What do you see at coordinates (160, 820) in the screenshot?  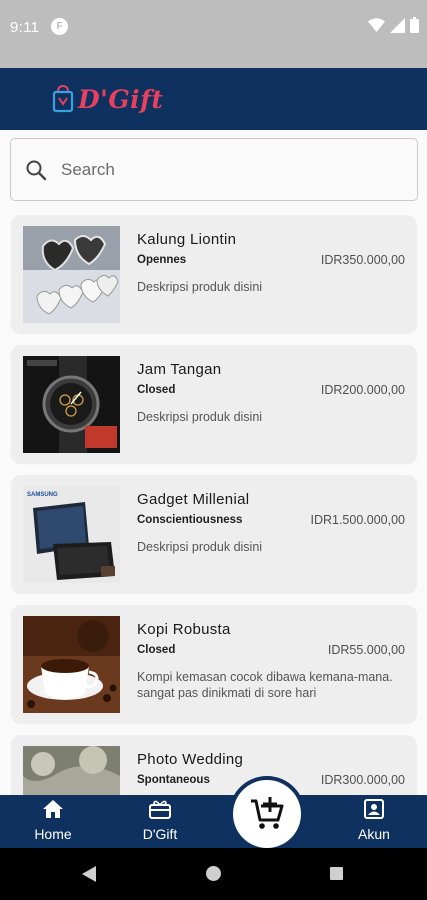 I see `nav-dgift: D'Gift` at bounding box center [160, 820].